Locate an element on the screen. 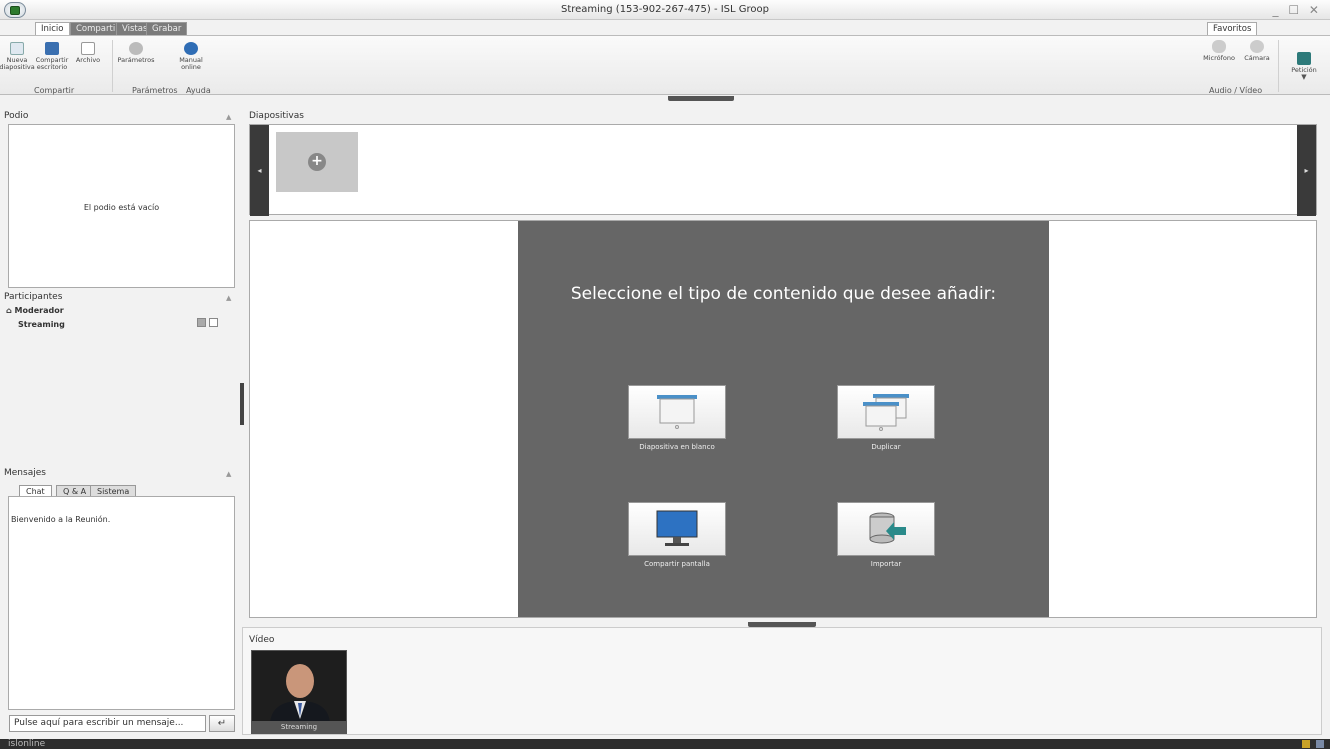 The height and width of the screenshot is (749, 1330). messages-collapse-icon: ▲ is located at coordinates (228, 474).